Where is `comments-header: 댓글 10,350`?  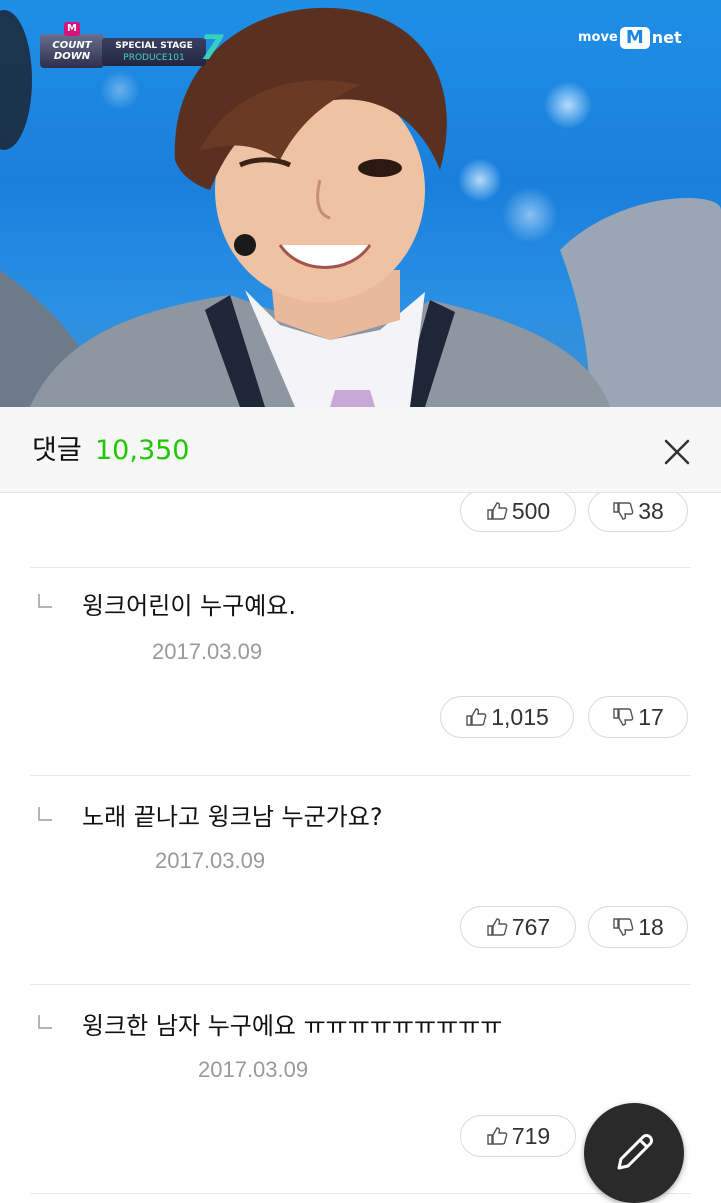 comments-header: 댓글 10,350 is located at coordinates (360, 450).